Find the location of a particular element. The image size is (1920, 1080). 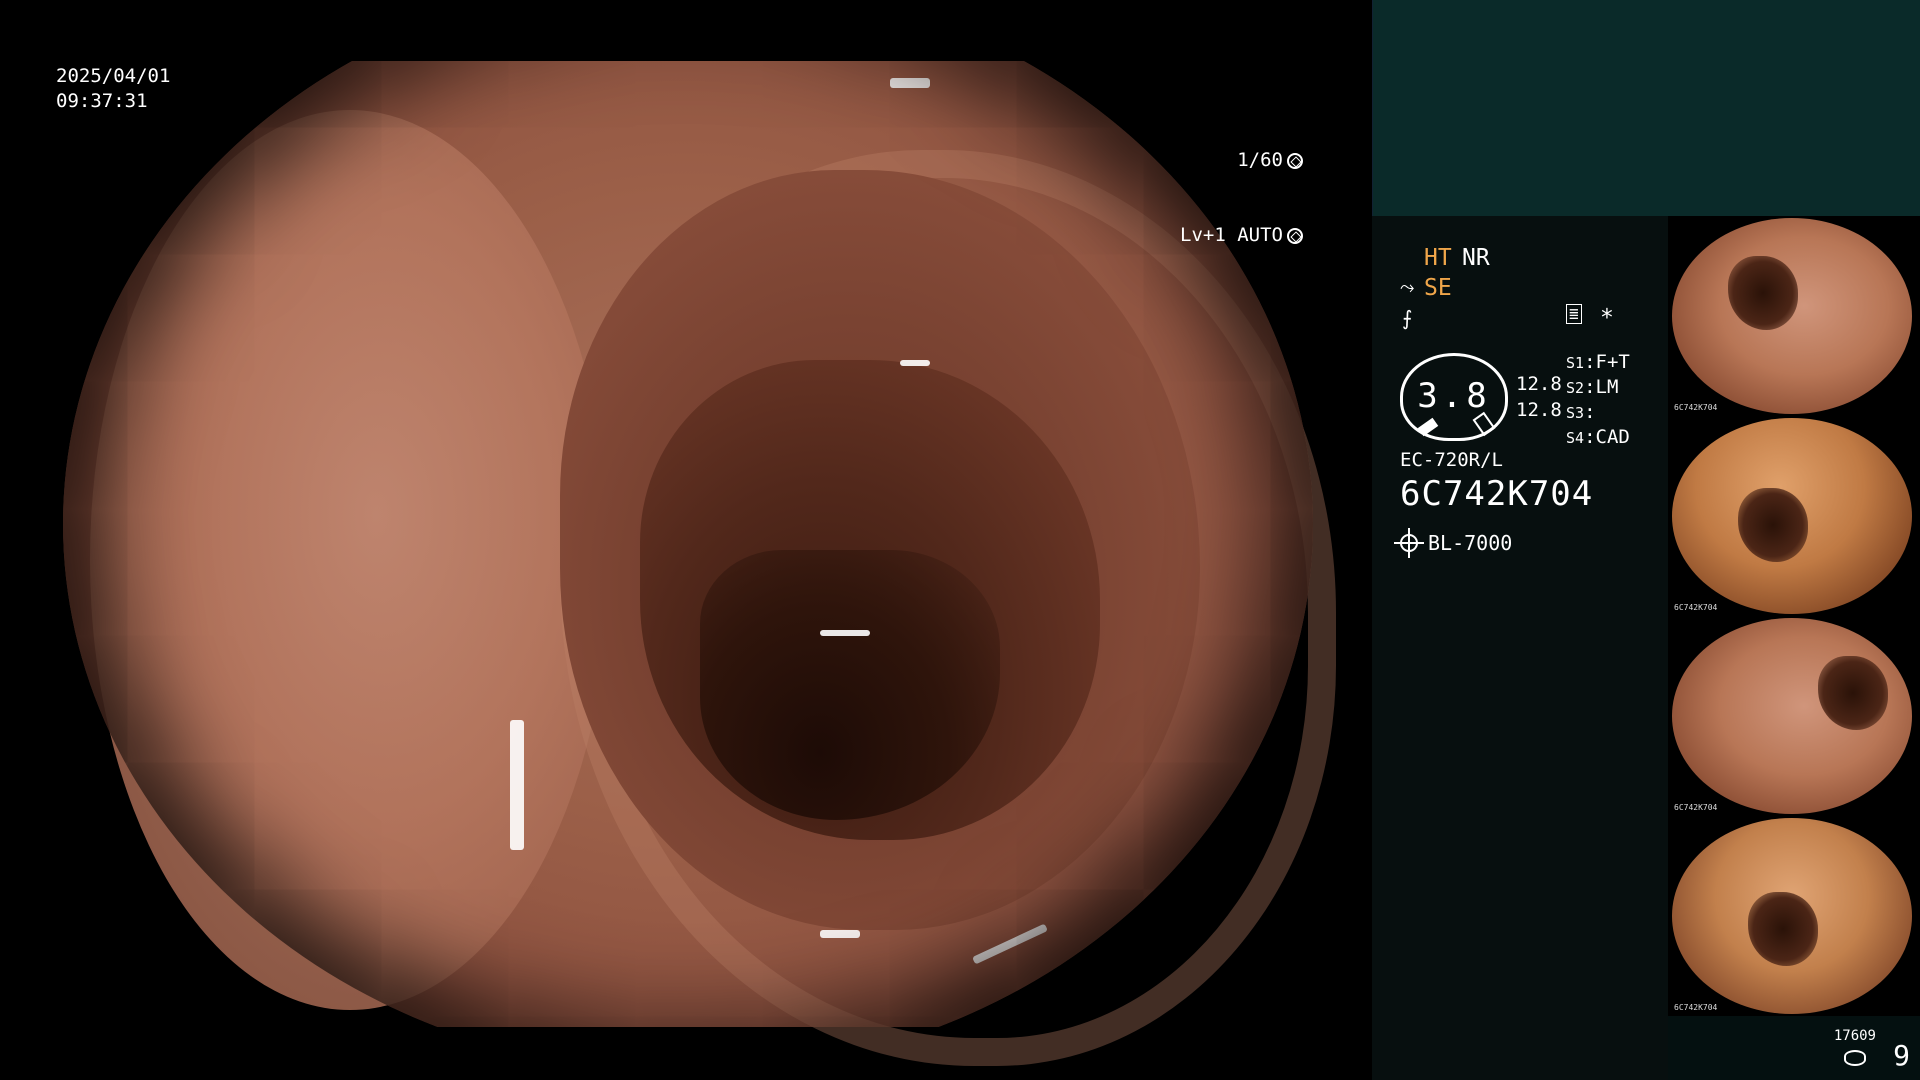

switch-s3: S3: is located at coordinates (1581, 412).